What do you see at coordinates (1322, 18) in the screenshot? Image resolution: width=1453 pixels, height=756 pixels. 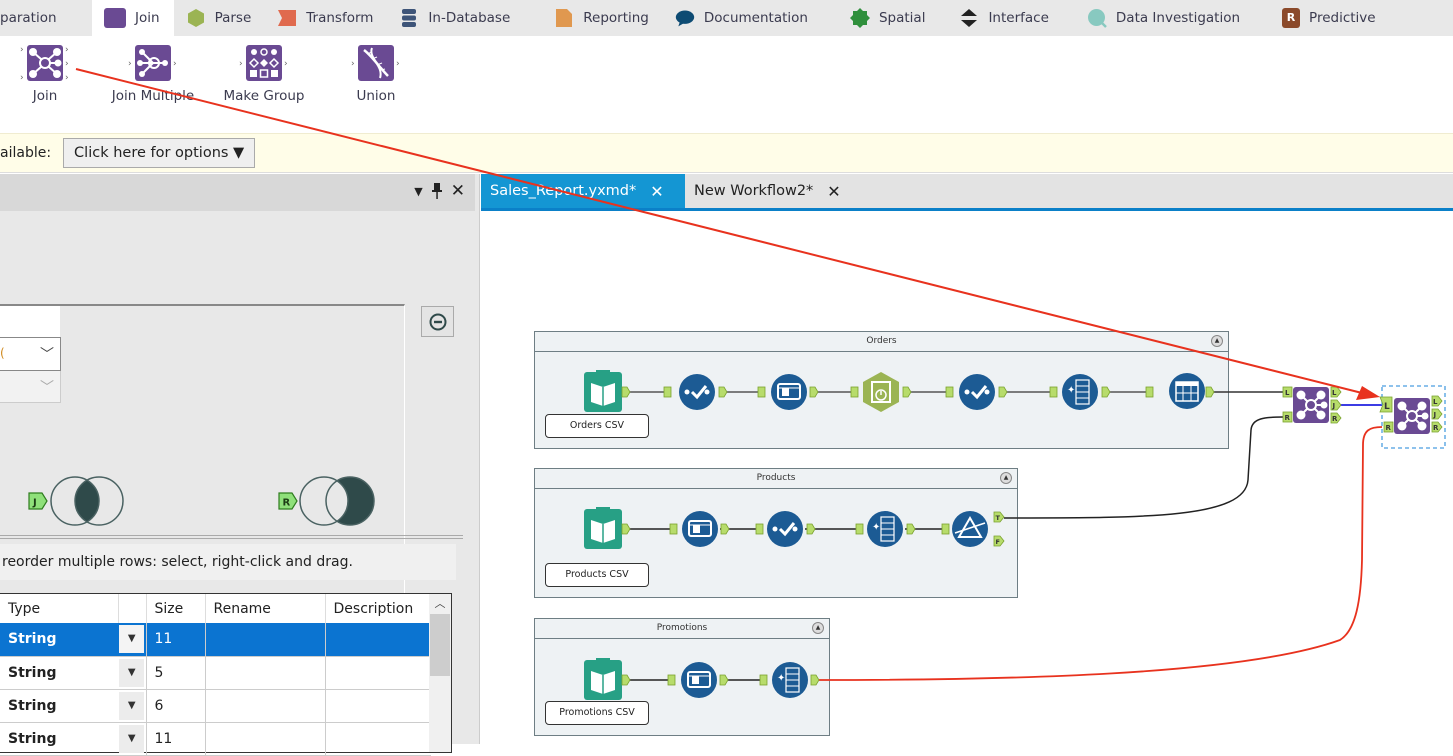 I see `tab-predictive: R Predictive` at bounding box center [1322, 18].